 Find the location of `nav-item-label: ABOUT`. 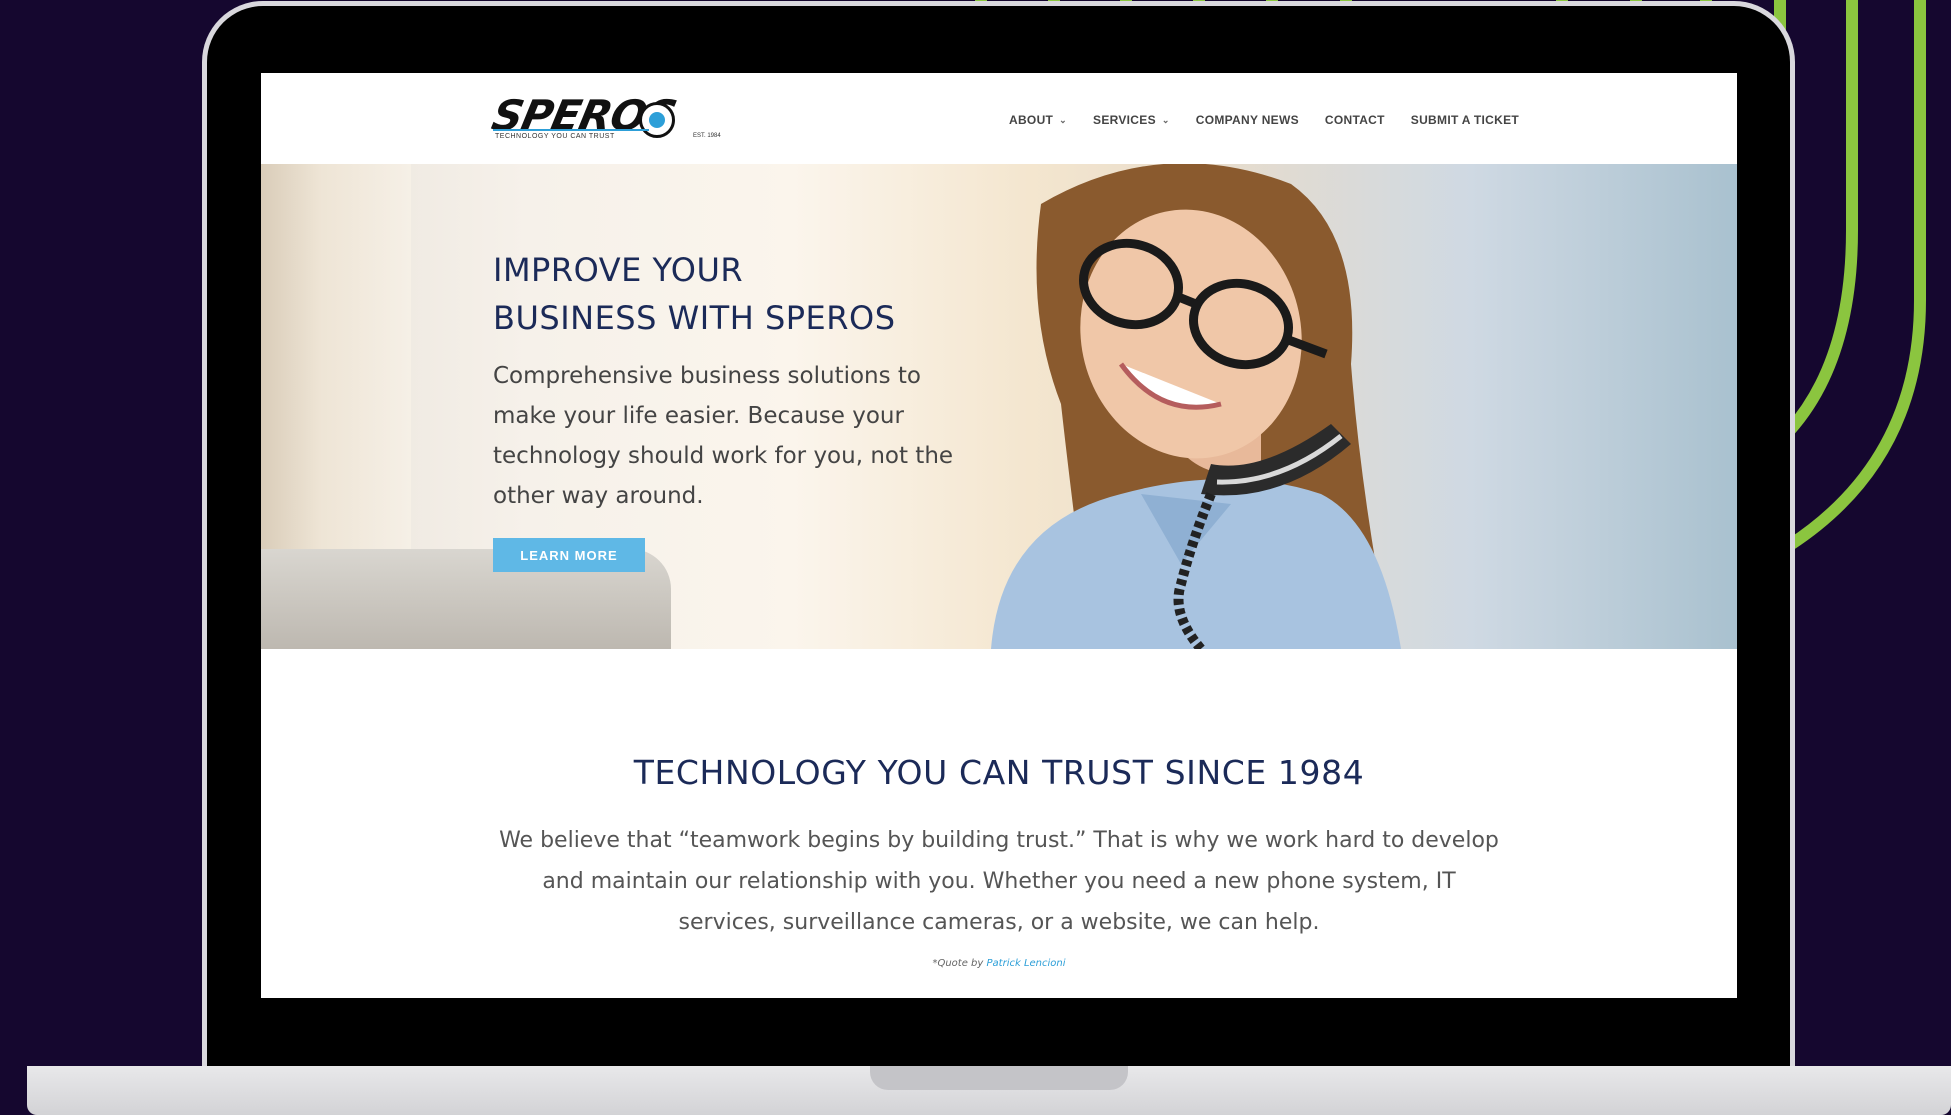

nav-item-label: ABOUT is located at coordinates (1031, 120).